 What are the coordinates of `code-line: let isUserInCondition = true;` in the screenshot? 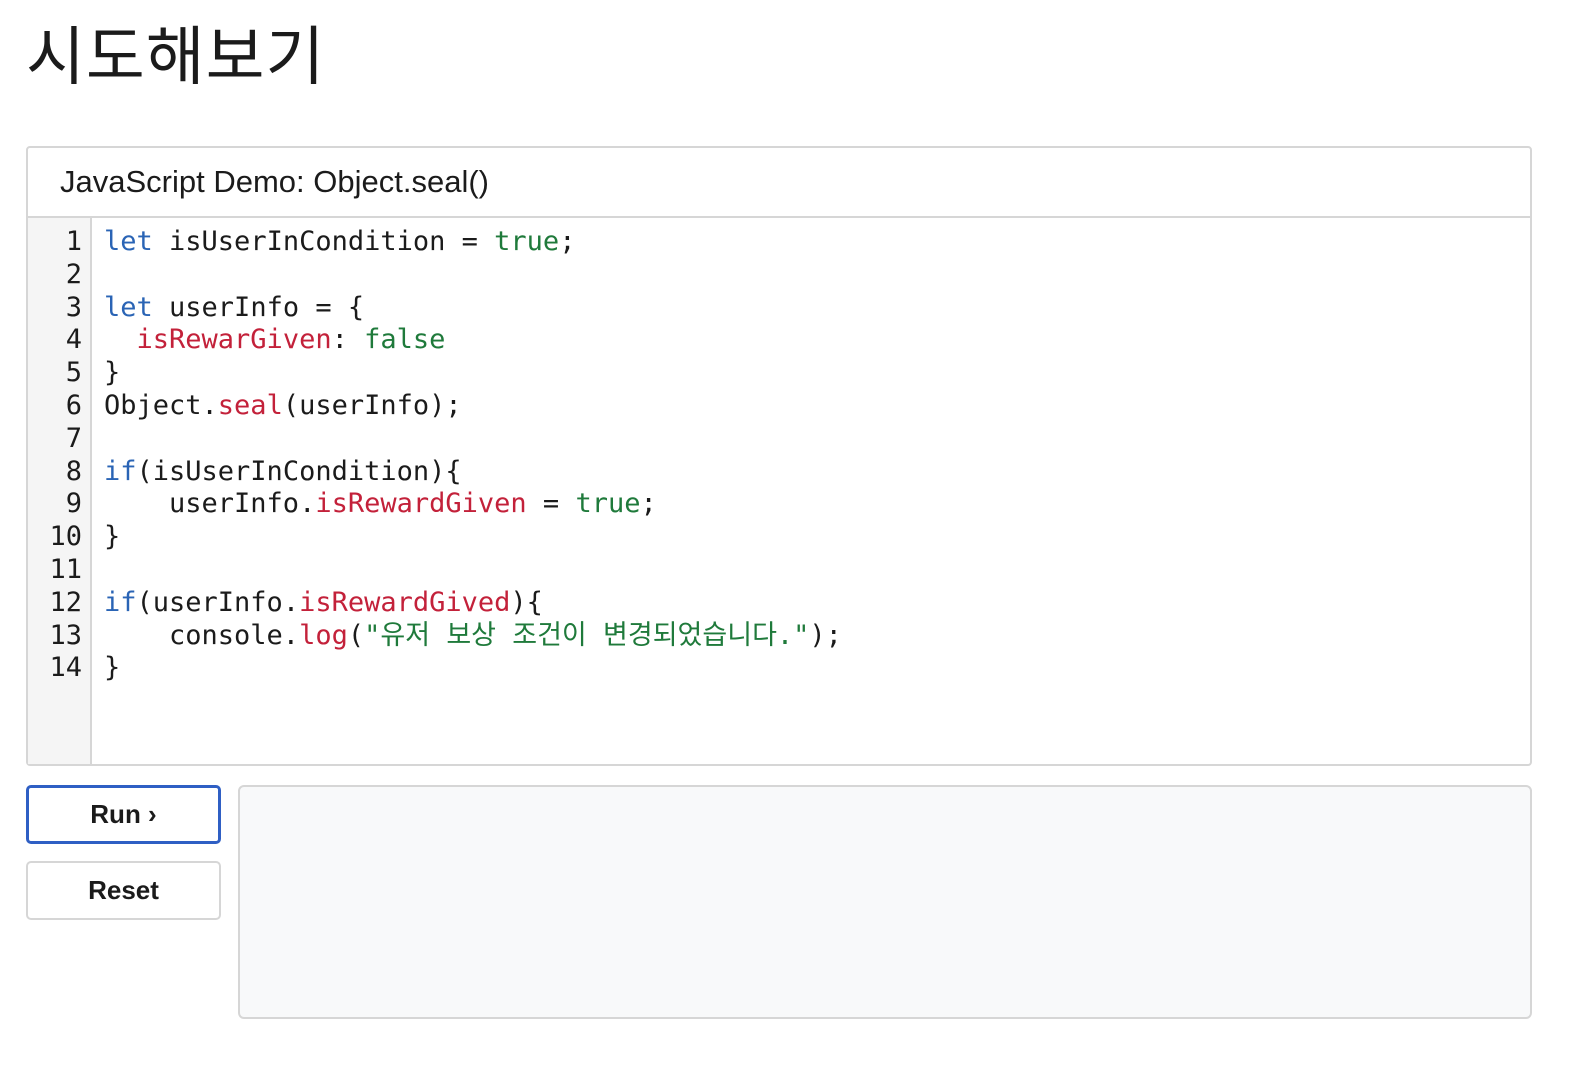 It's located at (817, 242).